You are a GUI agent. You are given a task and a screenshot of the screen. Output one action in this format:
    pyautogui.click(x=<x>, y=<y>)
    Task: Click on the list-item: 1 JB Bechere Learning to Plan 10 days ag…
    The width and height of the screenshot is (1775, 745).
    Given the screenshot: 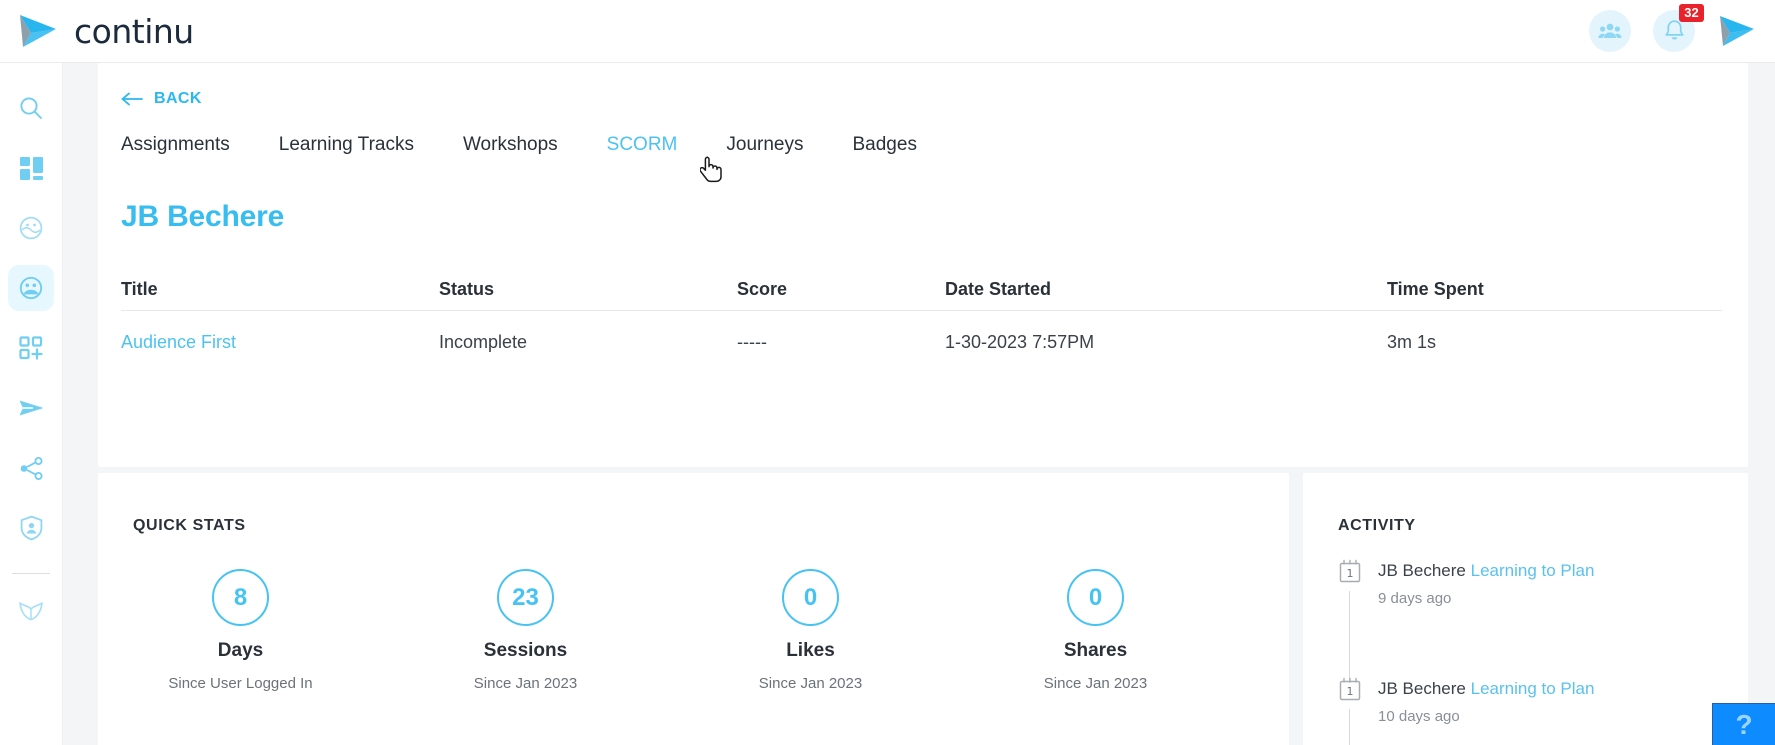 What is the action you would take?
    pyautogui.click(x=1543, y=711)
    